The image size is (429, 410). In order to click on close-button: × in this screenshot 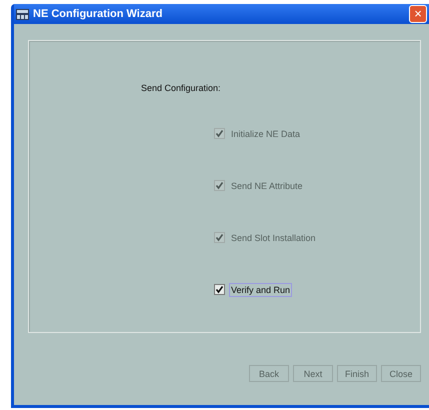, I will do `click(418, 14)`.